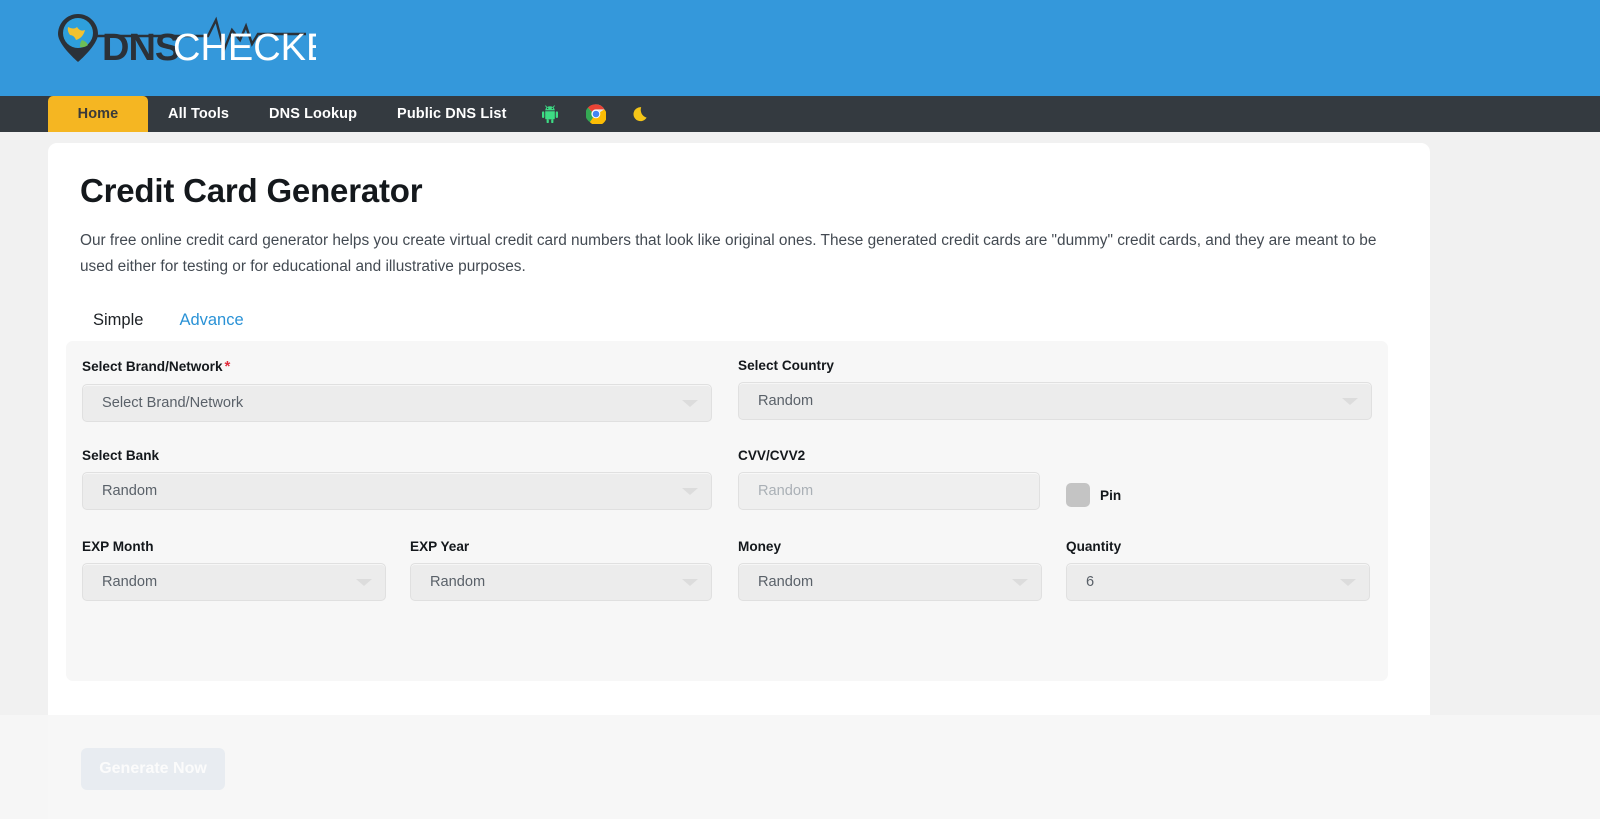 This screenshot has height=819, width=1600. What do you see at coordinates (786, 491) in the screenshot?
I see `cvv-input-placeholder: Random` at bounding box center [786, 491].